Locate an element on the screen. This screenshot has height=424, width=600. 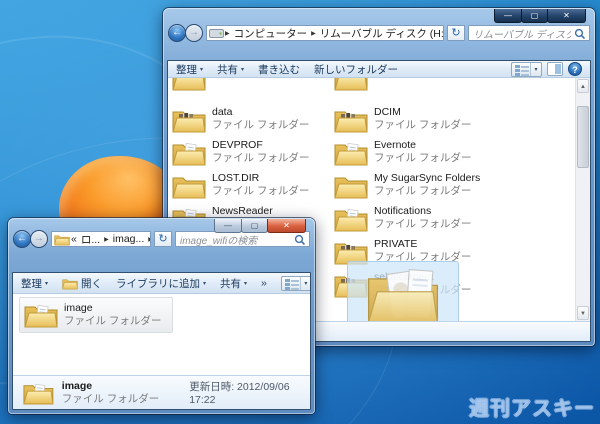
scrollbar: ▲ ▼ is located at coordinates (582, 199).